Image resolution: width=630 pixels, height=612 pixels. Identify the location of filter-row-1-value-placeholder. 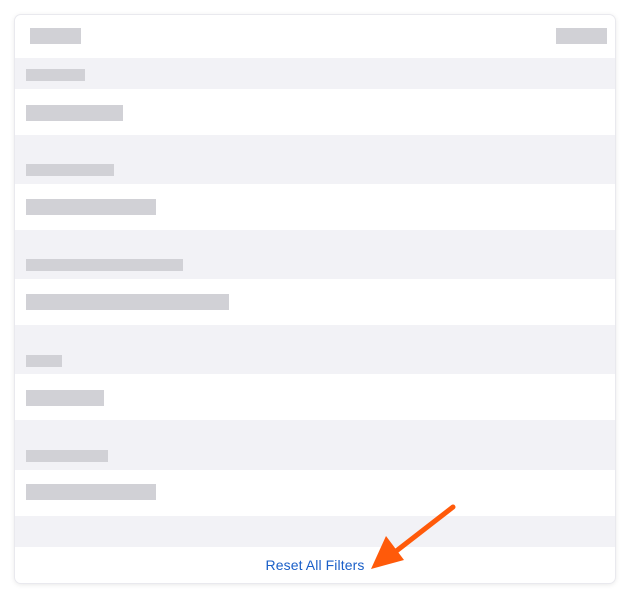
(74, 113).